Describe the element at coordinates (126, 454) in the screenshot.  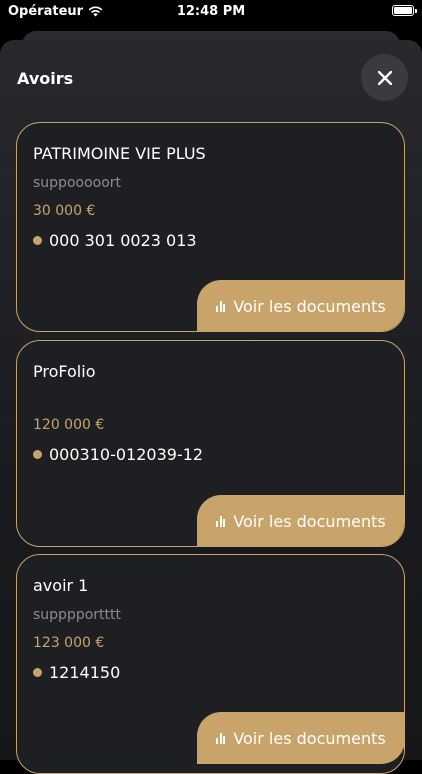
I see `card-account-number: 000310-012039-12` at that location.